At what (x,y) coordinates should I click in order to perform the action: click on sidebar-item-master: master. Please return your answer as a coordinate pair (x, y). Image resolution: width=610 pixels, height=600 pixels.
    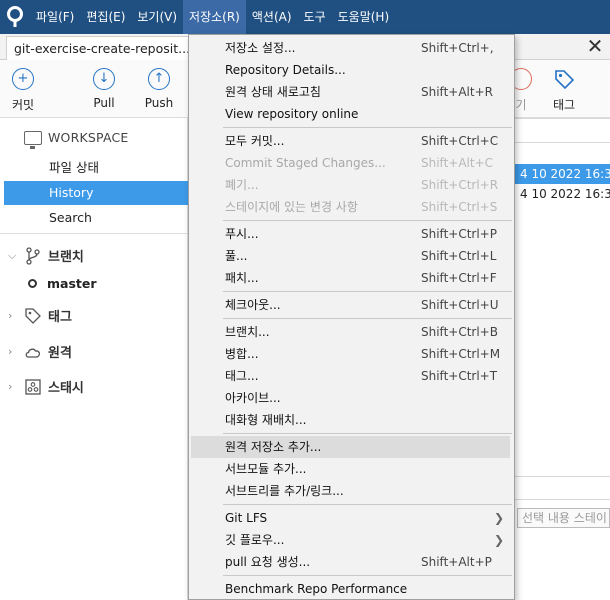
    Looking at the image, I should click on (62, 283).